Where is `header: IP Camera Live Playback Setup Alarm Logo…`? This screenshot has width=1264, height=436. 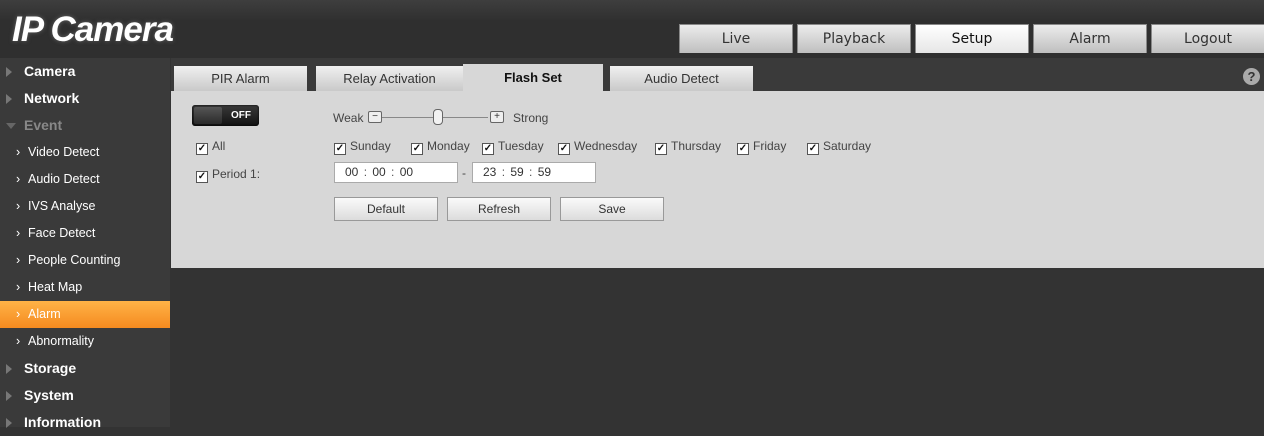
header: IP Camera Live Playback Setup Alarm Logo… is located at coordinates (632, 29).